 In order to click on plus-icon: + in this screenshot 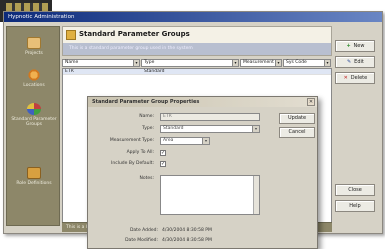, I will do `click(348, 46)`.